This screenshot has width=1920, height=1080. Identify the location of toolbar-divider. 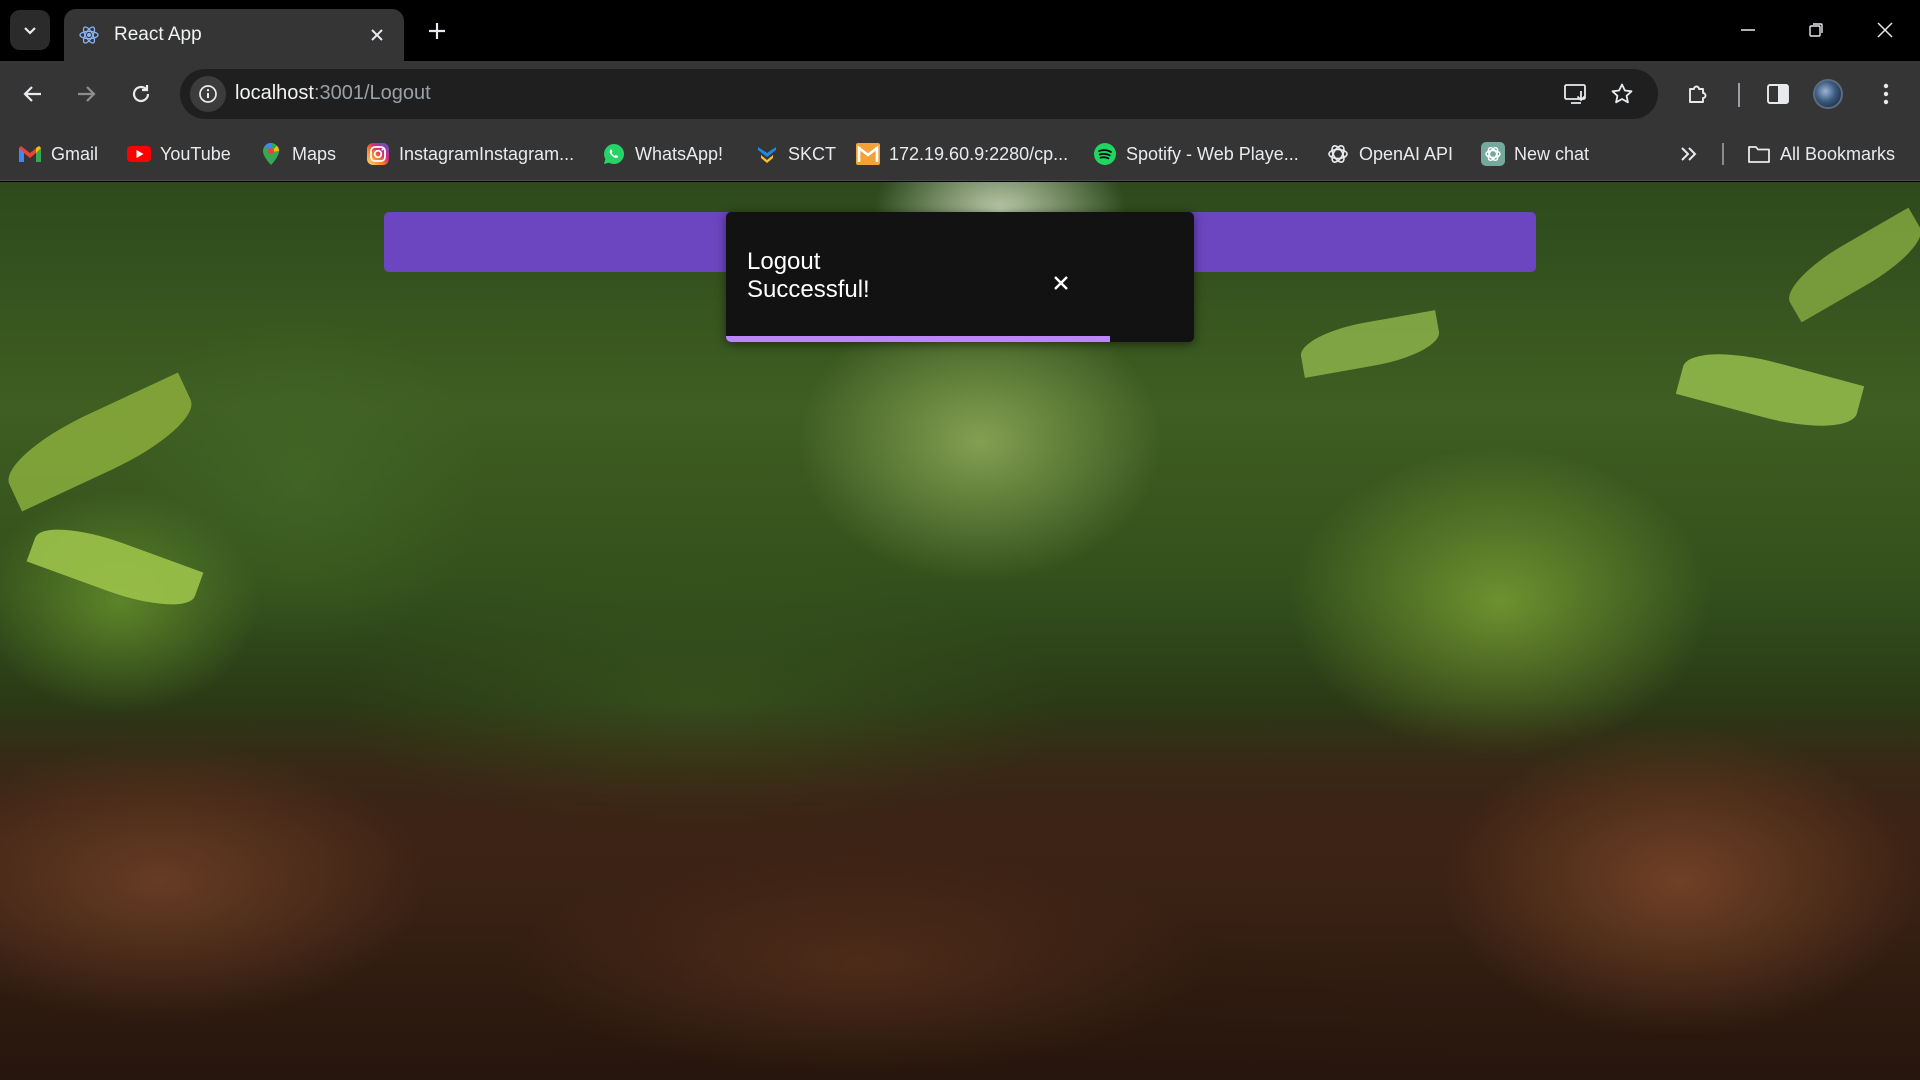
(1739, 95).